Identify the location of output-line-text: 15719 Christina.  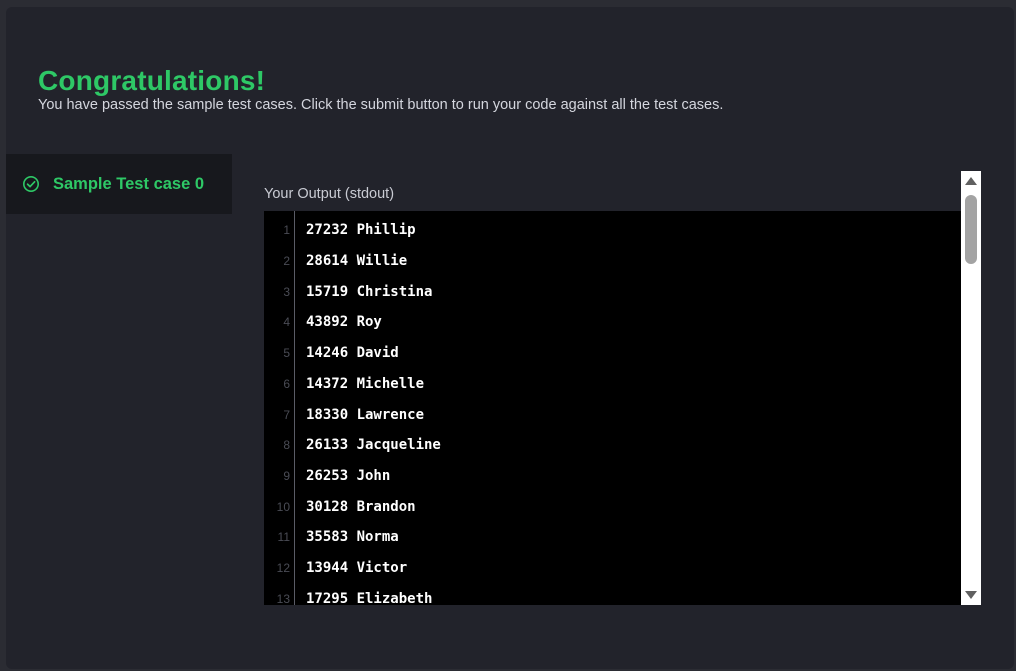
(369, 291).